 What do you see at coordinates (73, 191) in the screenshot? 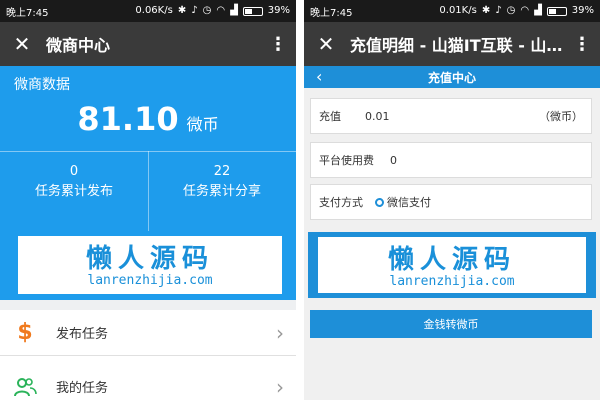
I see `published-label: 任务累计发布` at bounding box center [73, 191].